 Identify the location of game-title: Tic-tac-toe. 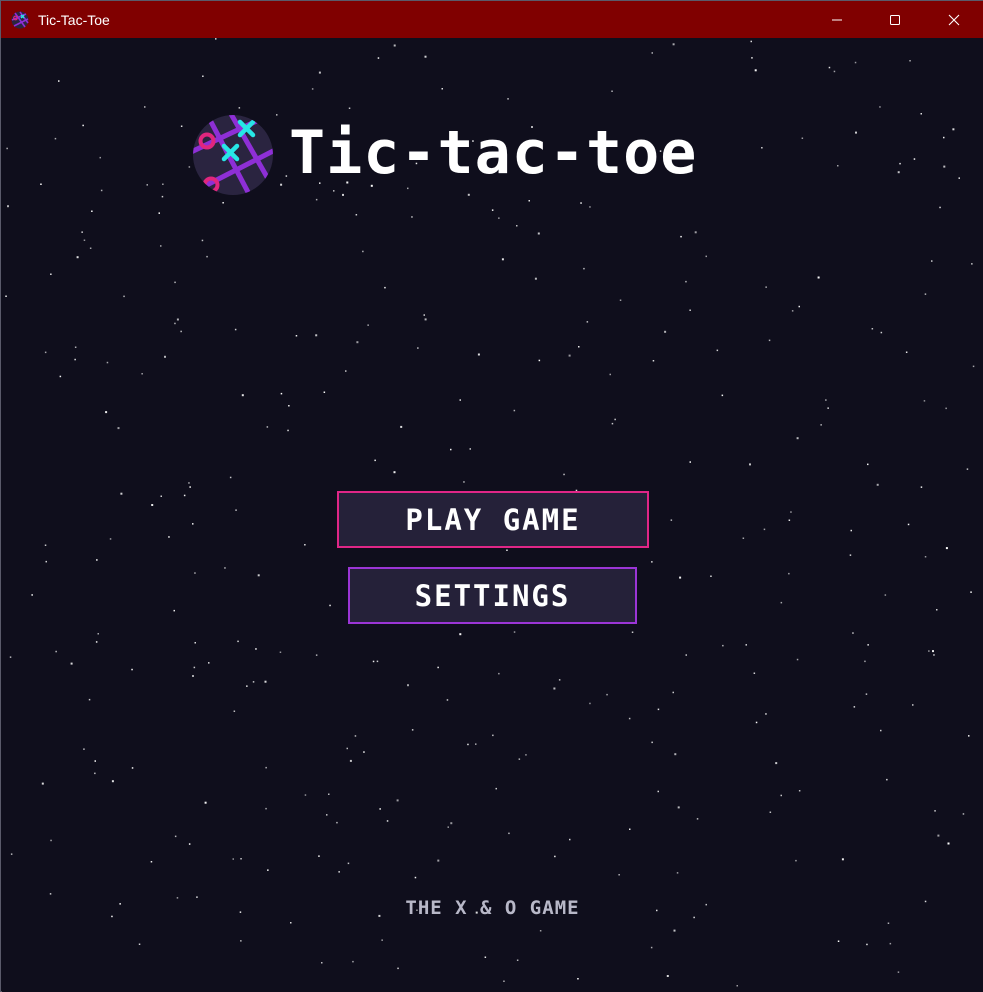
(493, 153).